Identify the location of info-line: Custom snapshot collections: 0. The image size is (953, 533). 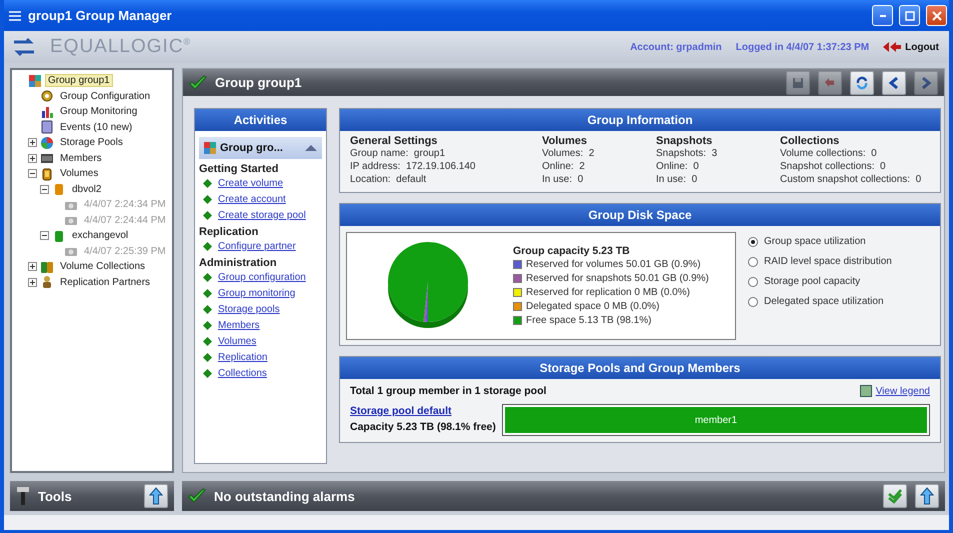
(851, 179).